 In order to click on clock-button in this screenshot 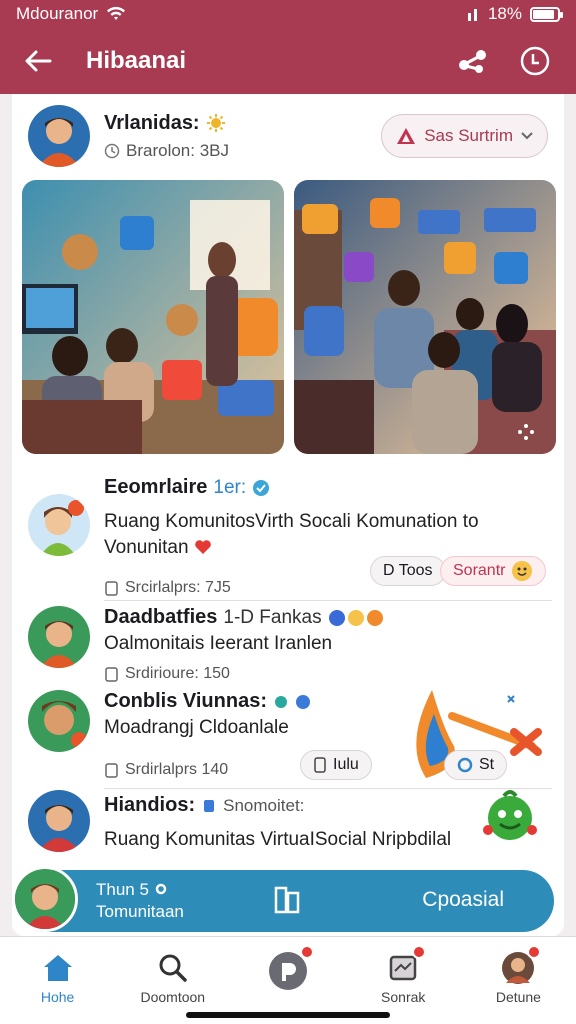, I will do `click(535, 61)`.